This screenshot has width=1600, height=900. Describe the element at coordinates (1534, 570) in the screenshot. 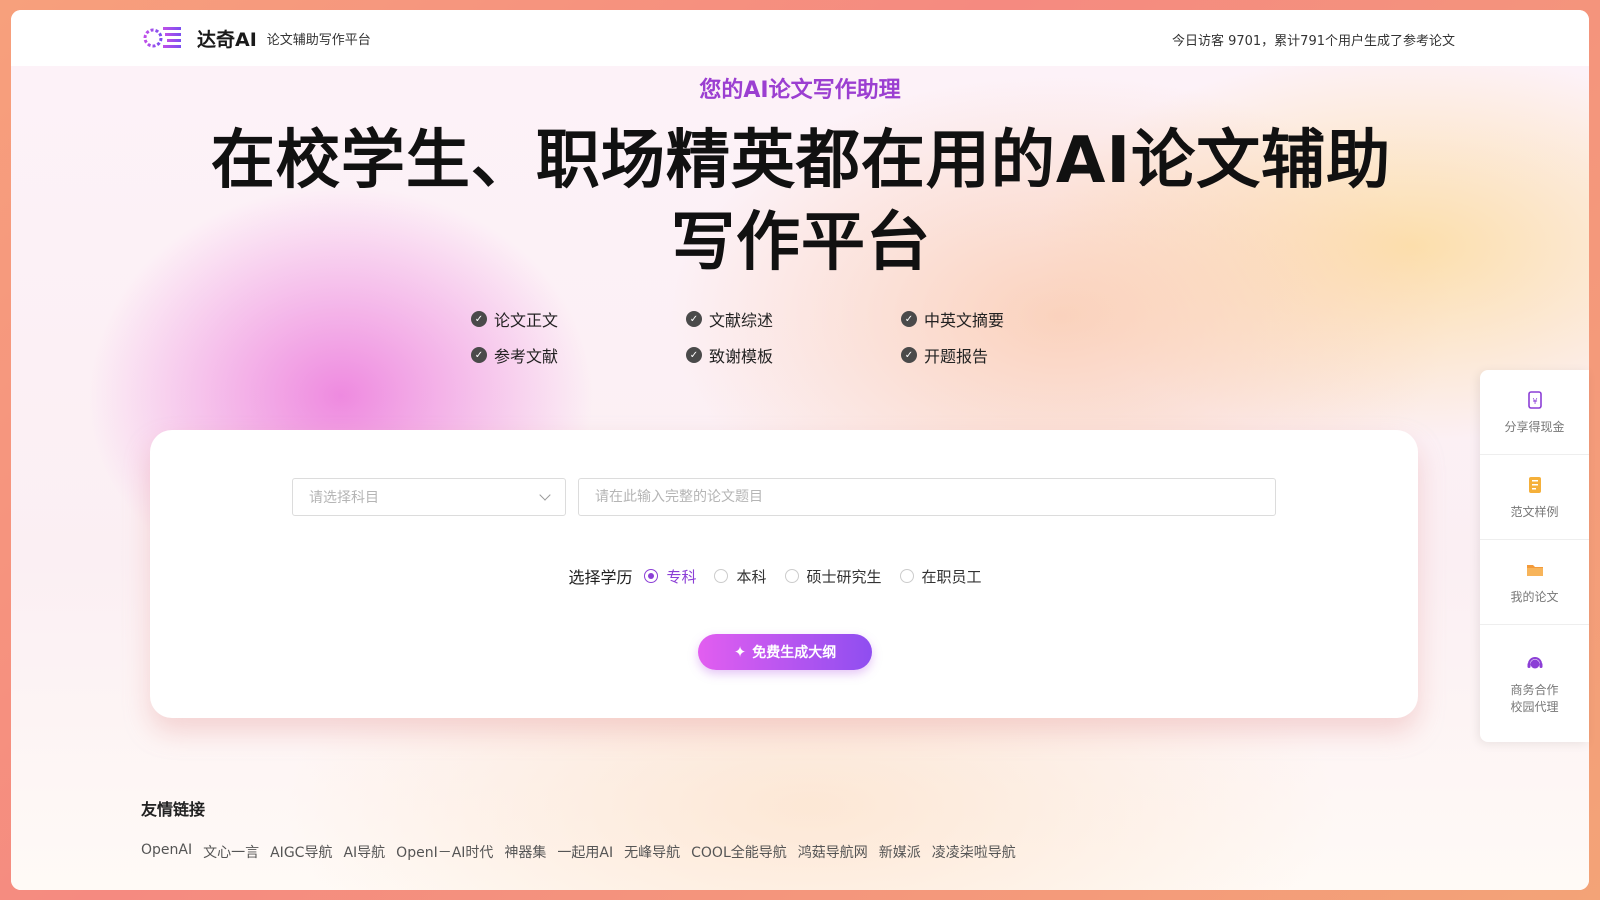

I see `folder-icon` at that location.